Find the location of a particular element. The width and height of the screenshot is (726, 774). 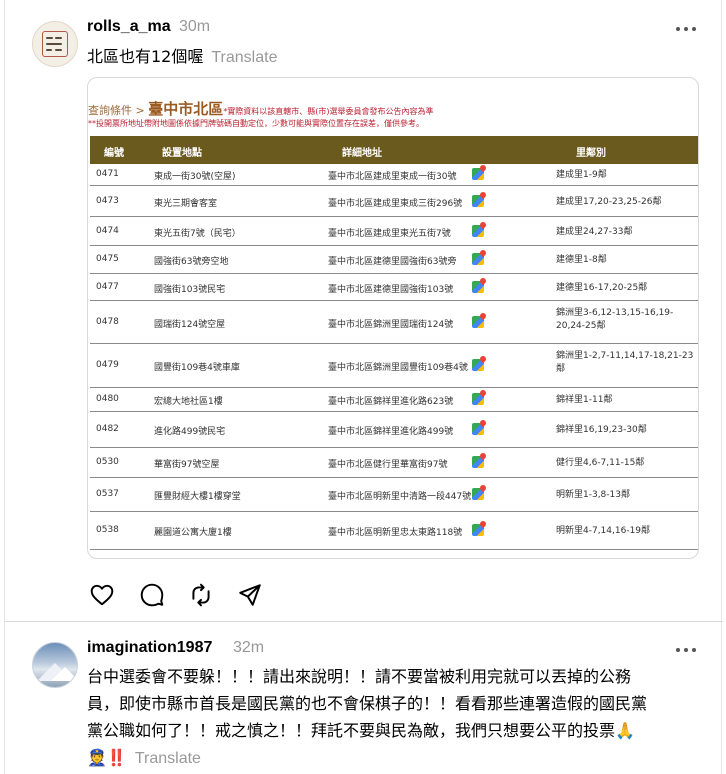

row-place: 東光五街7號（民宅） is located at coordinates (197, 234).